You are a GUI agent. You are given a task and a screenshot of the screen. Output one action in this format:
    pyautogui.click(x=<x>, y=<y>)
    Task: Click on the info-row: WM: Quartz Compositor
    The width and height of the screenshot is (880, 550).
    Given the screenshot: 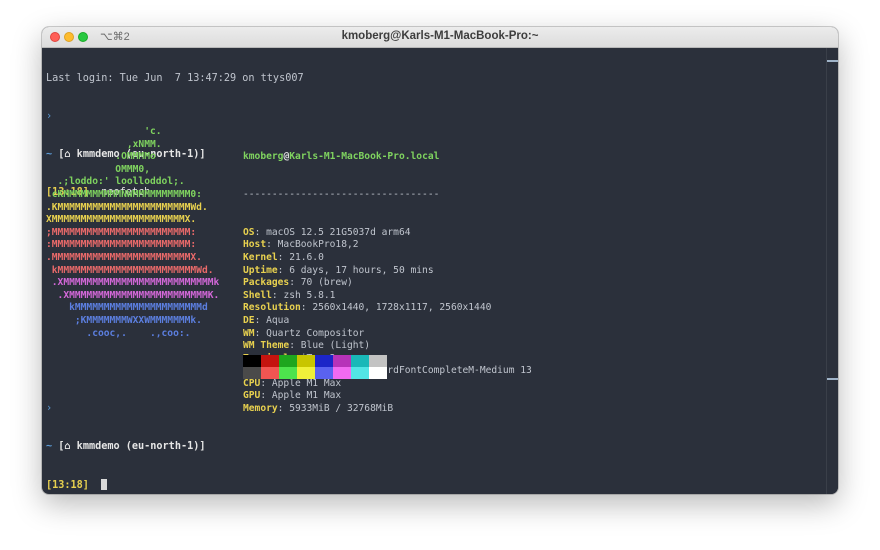 What is the action you would take?
    pyautogui.click(x=387, y=334)
    